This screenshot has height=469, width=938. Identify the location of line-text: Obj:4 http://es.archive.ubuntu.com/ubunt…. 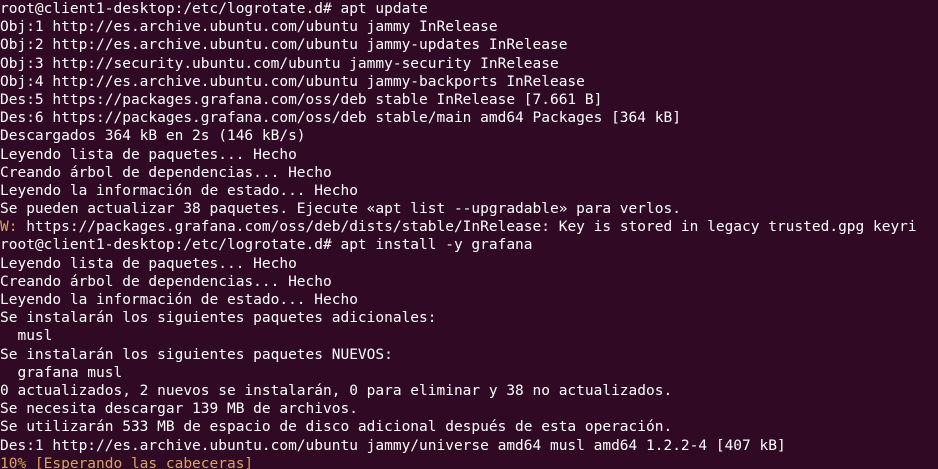
(292, 81).